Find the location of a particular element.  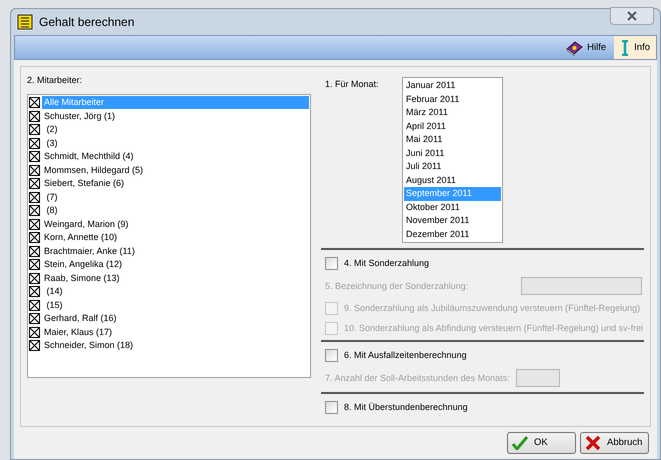

list-item: Dezember 2011 is located at coordinates (452, 234).